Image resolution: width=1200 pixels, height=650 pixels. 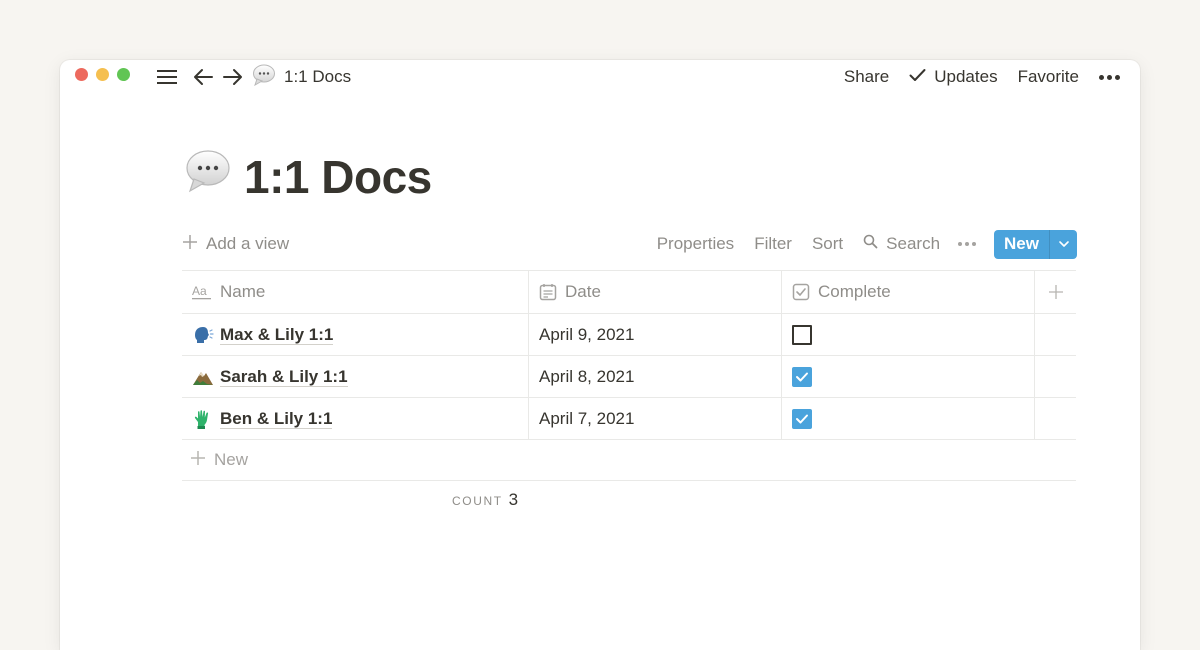 I want to click on row-count: COUNT 3, so click(x=485, y=500).